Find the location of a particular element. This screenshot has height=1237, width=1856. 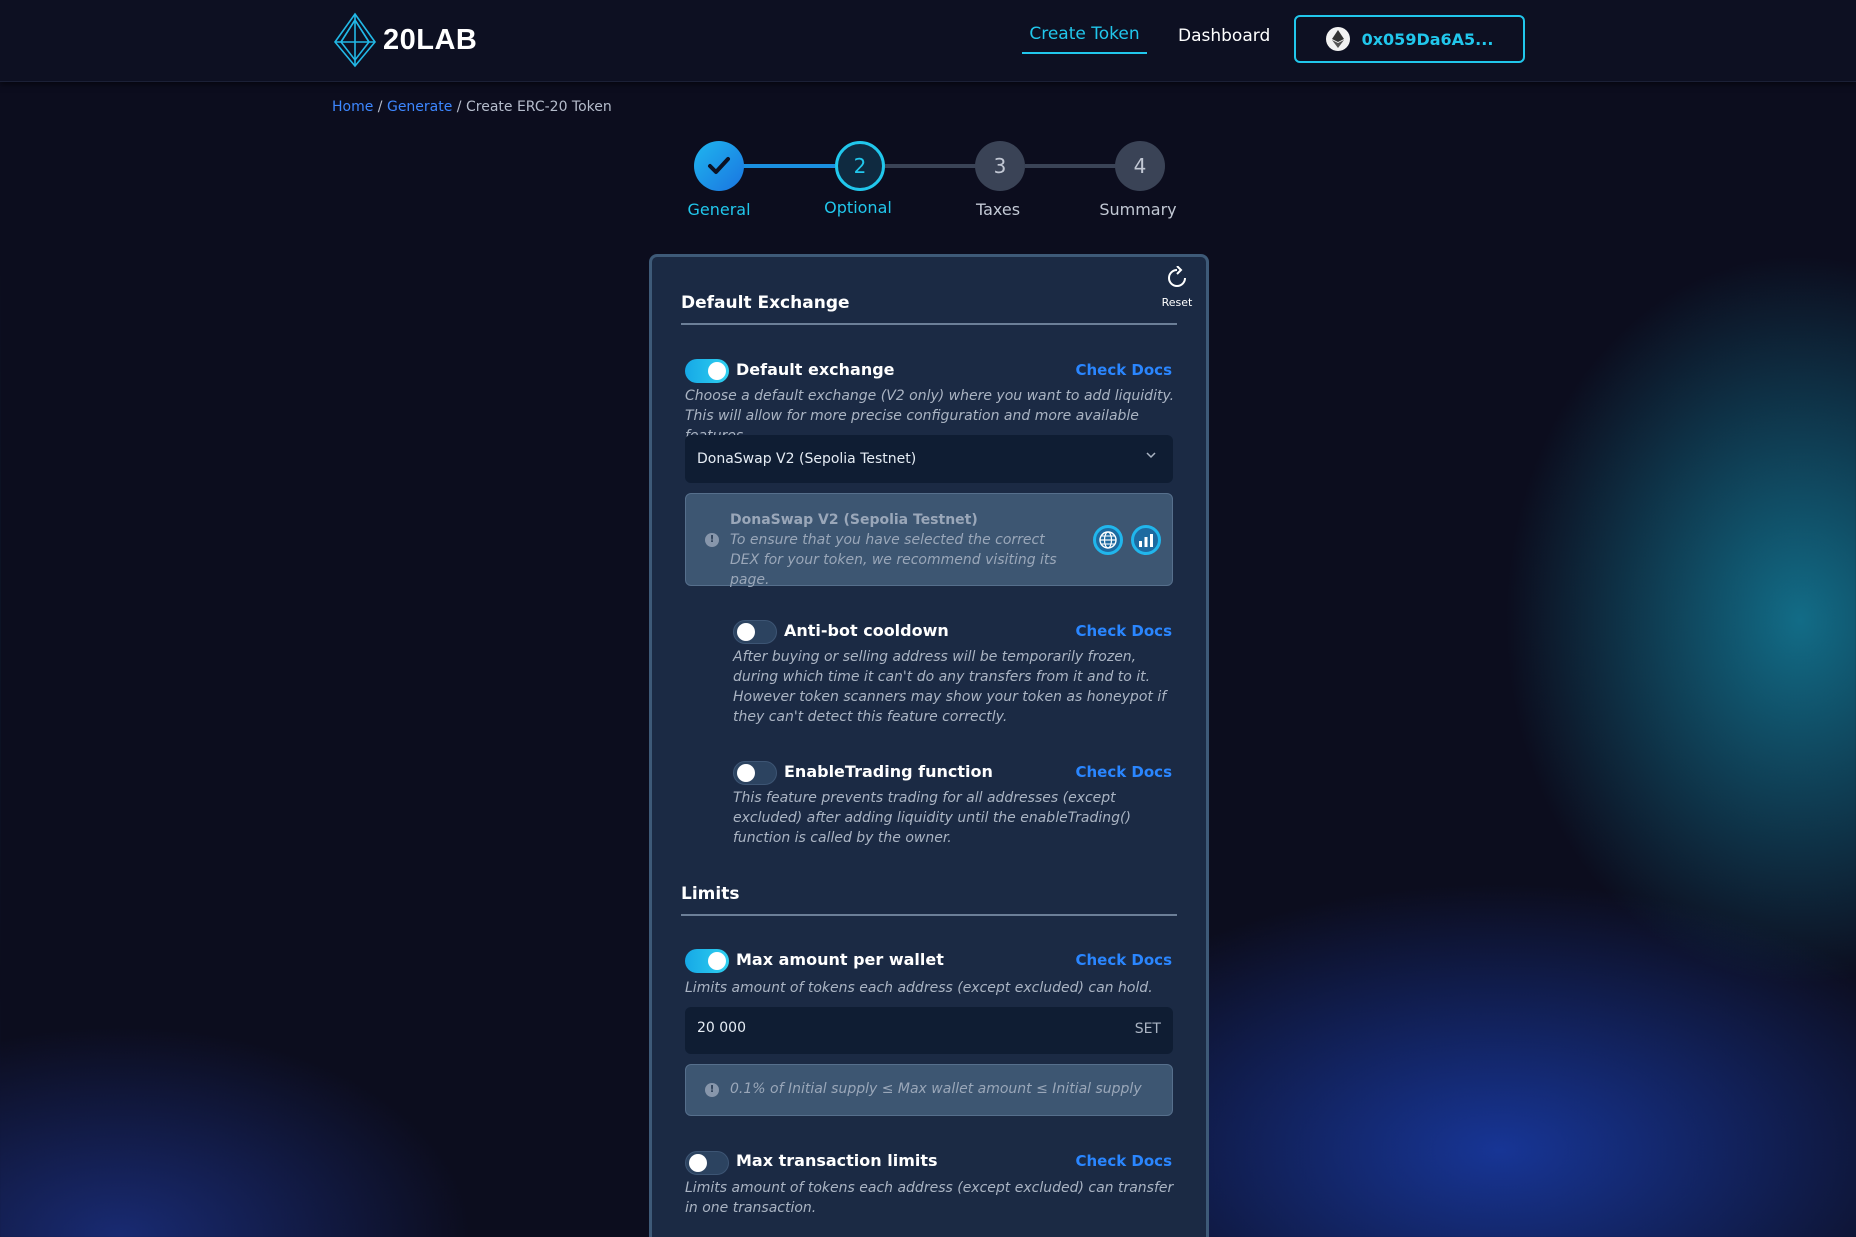

chevron-down-icon is located at coordinates (1151, 455).